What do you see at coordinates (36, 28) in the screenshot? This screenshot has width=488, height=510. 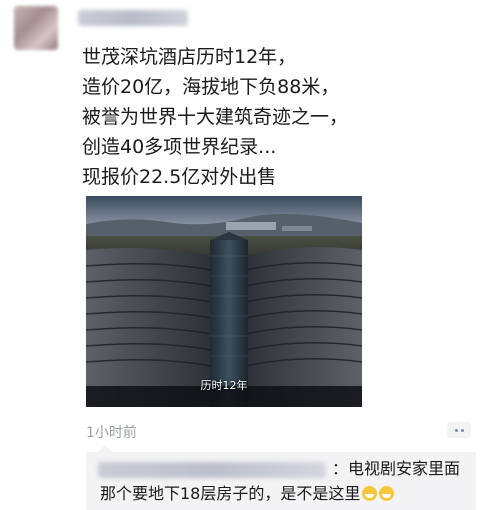 I see `avatar` at bounding box center [36, 28].